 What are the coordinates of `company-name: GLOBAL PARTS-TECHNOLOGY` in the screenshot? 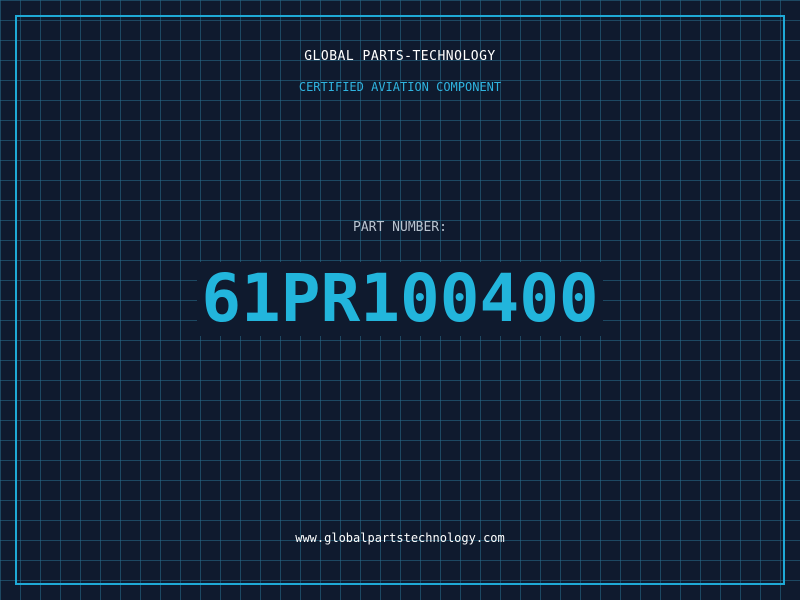 It's located at (400, 56).